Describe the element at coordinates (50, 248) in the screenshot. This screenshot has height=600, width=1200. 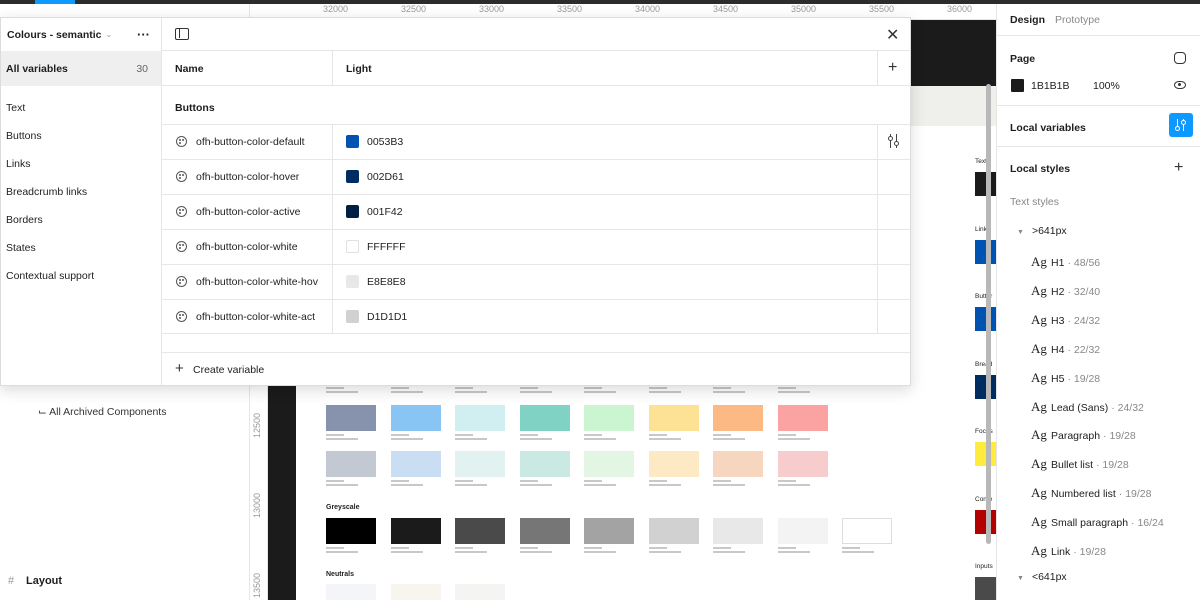
I see `group-item: States` at that location.